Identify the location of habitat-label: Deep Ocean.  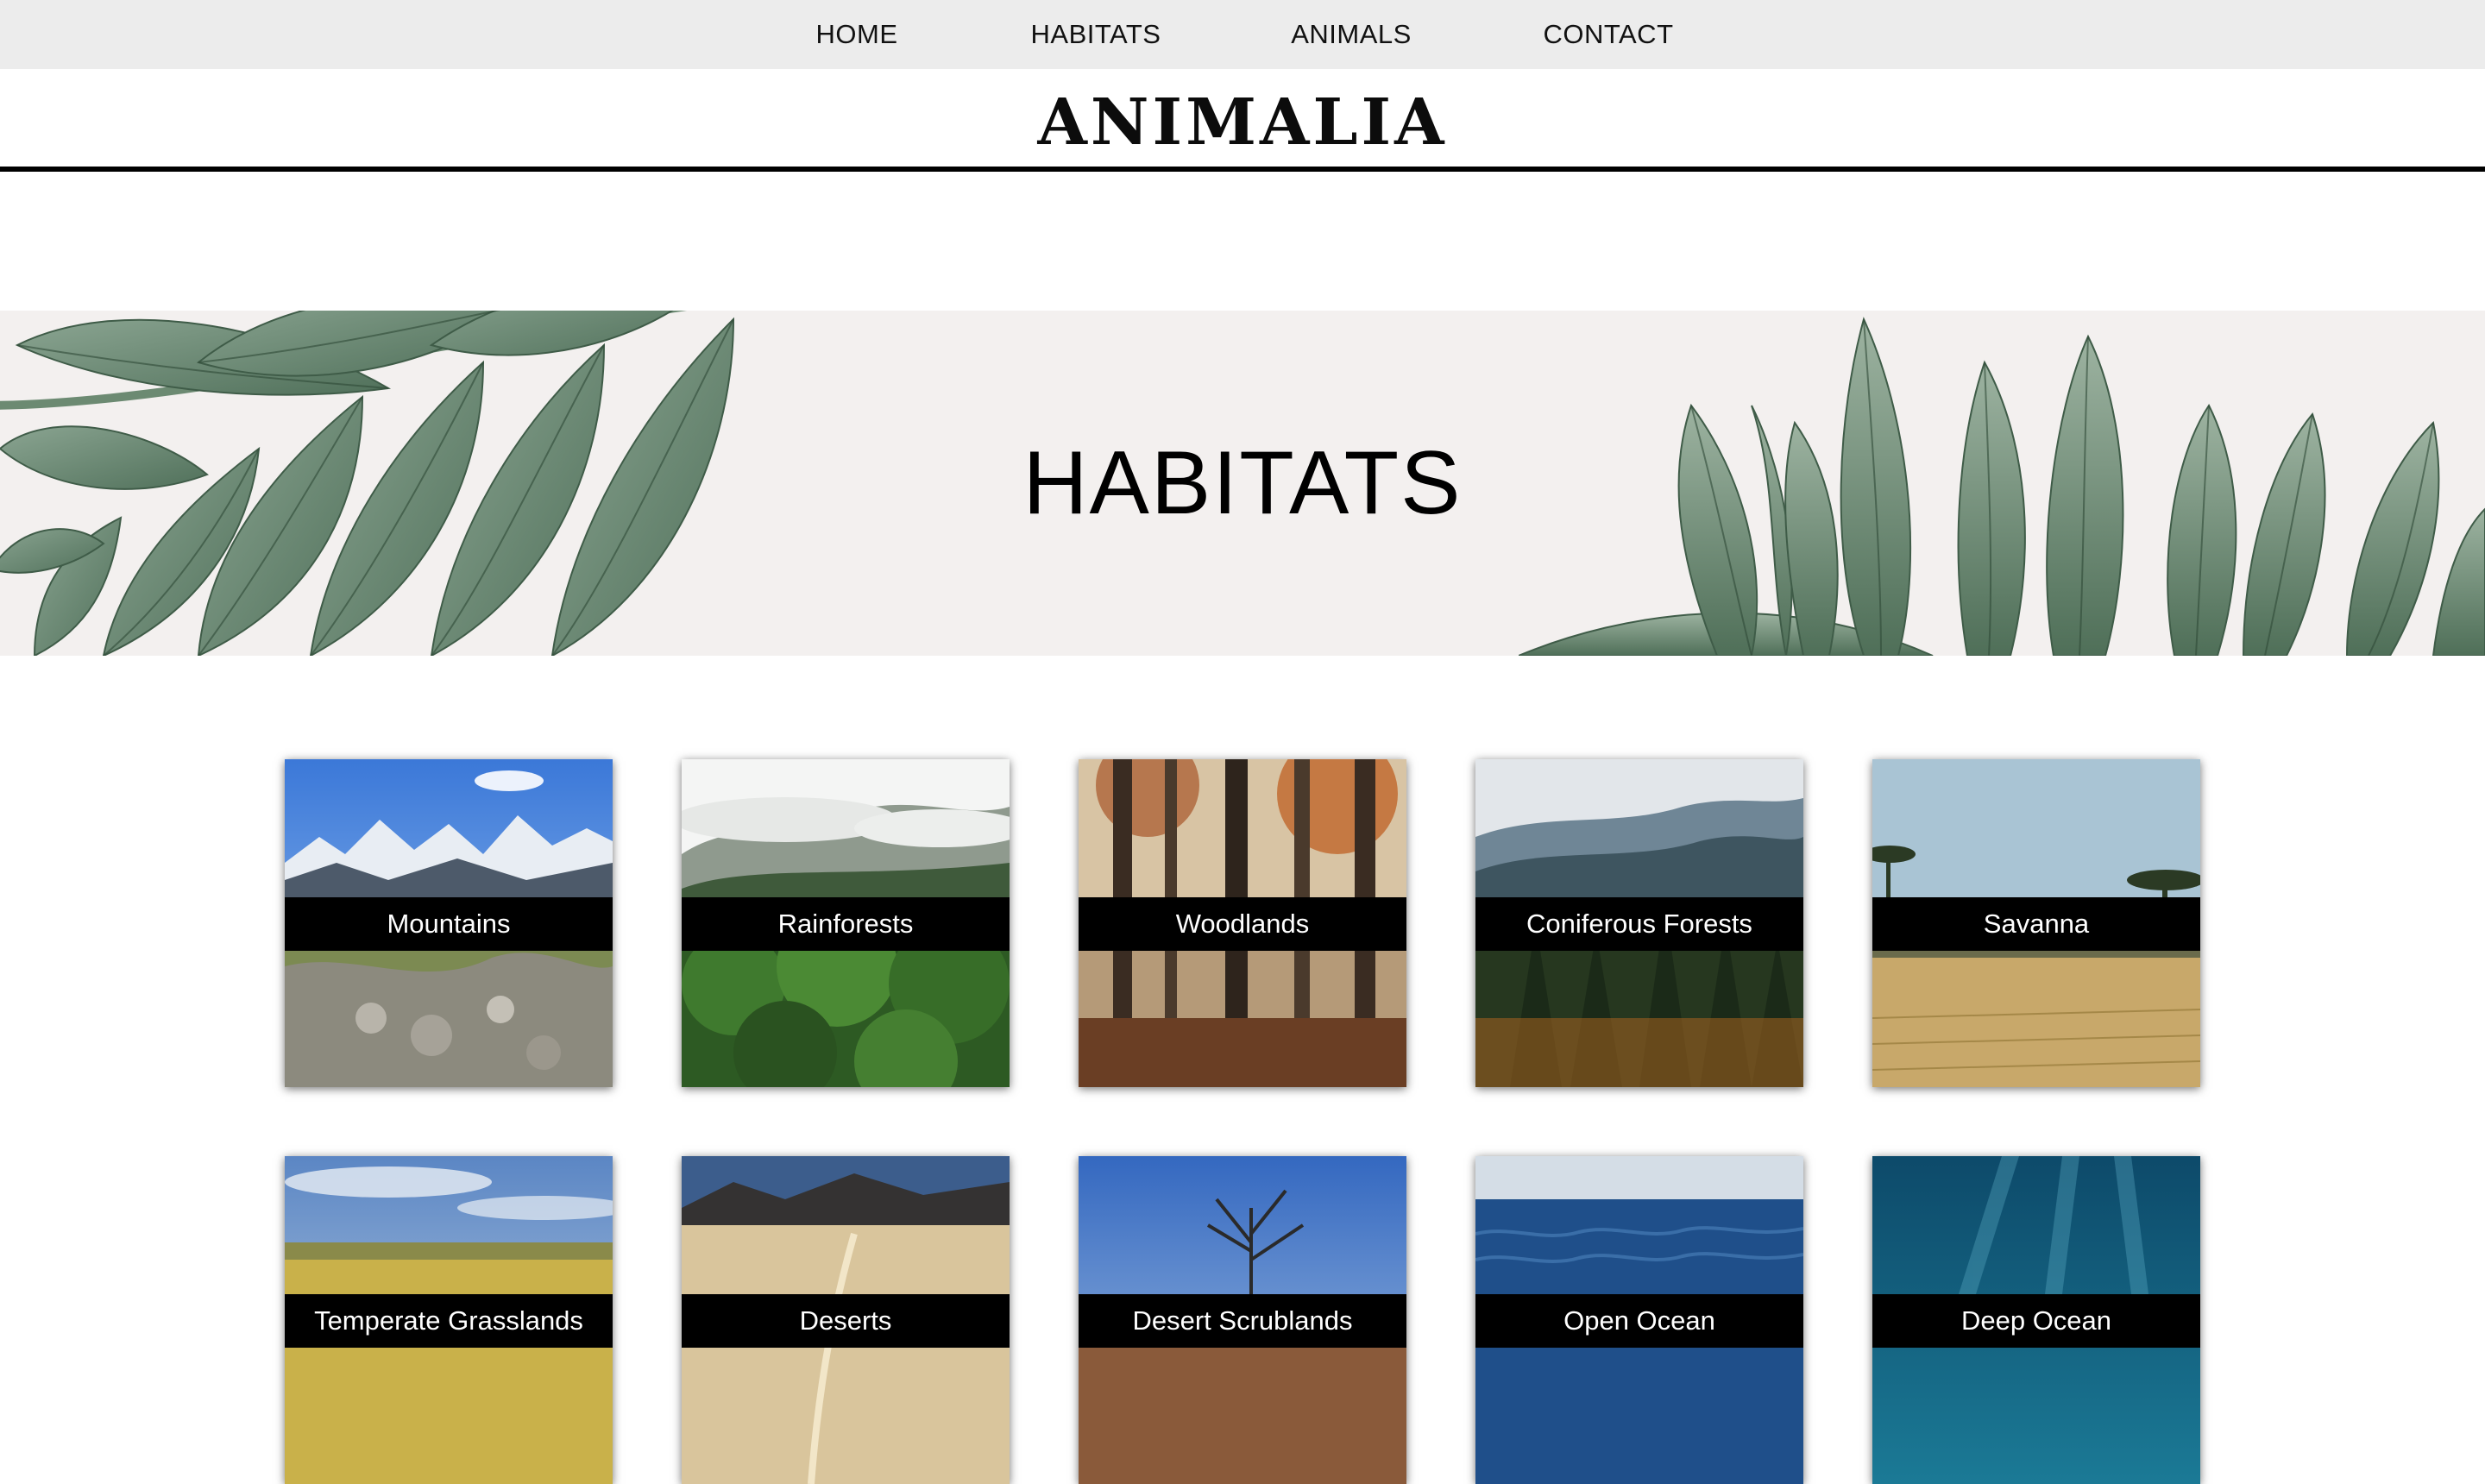
(2036, 1321).